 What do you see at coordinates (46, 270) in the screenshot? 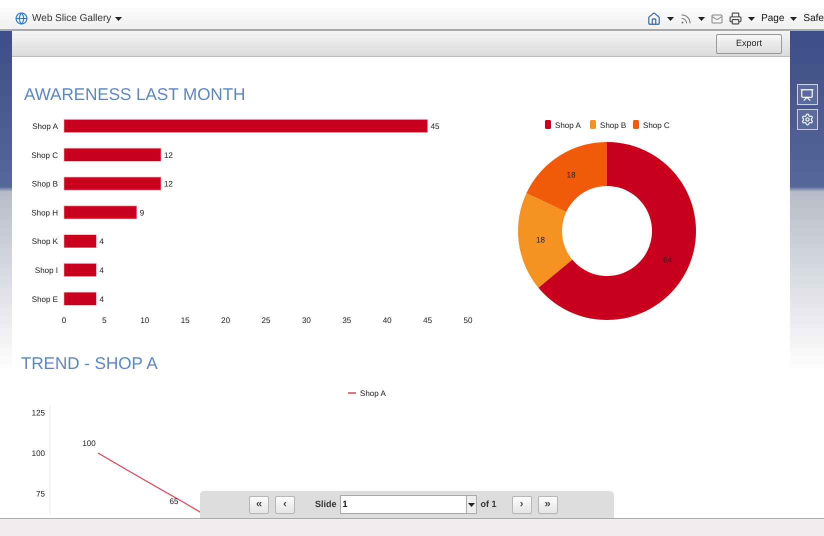
I see `category-label: Shop I` at bounding box center [46, 270].